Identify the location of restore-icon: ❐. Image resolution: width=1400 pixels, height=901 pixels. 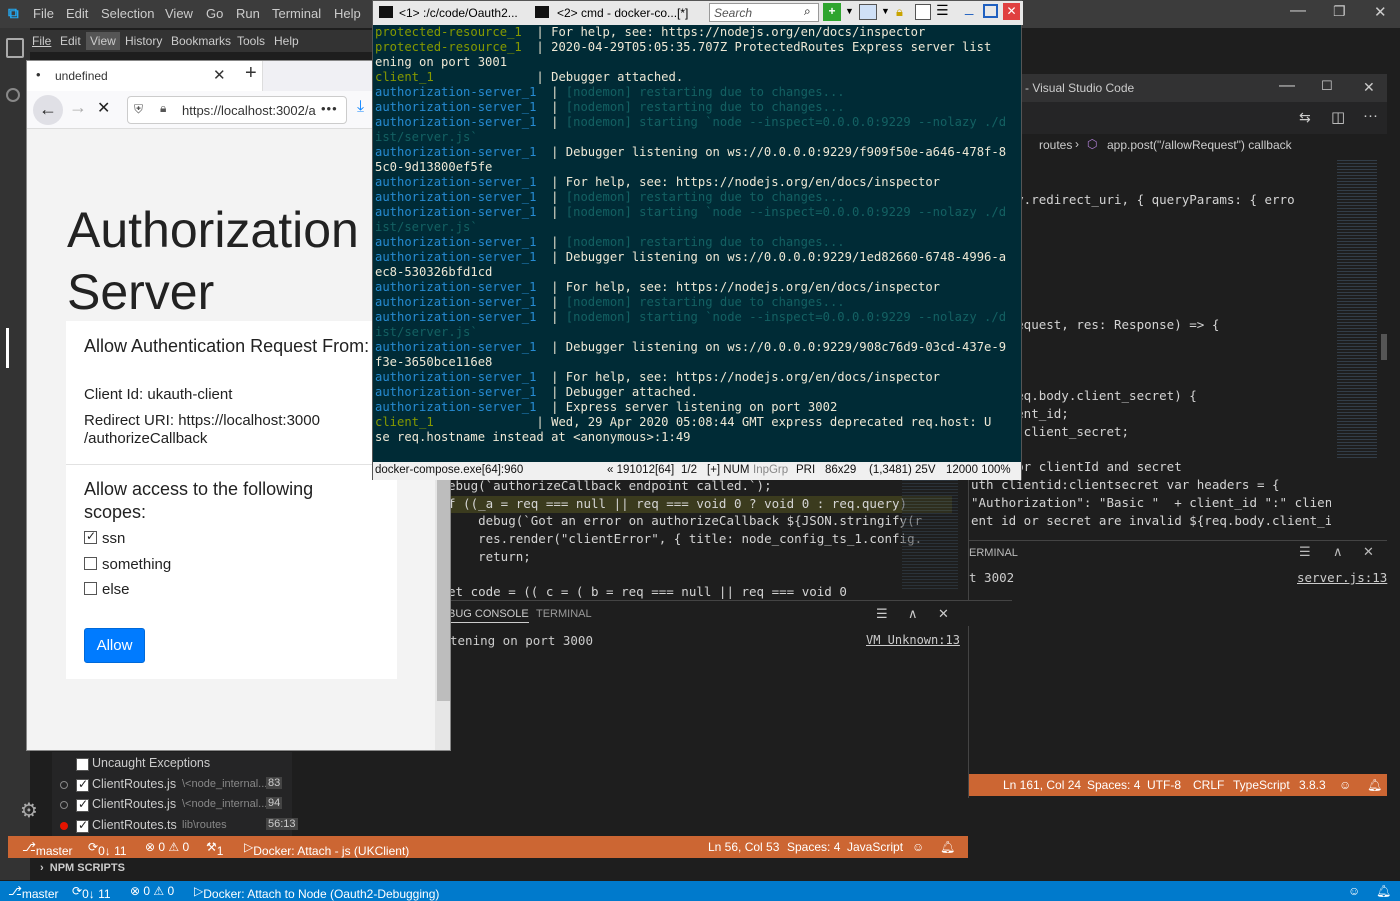
(1339, 11).